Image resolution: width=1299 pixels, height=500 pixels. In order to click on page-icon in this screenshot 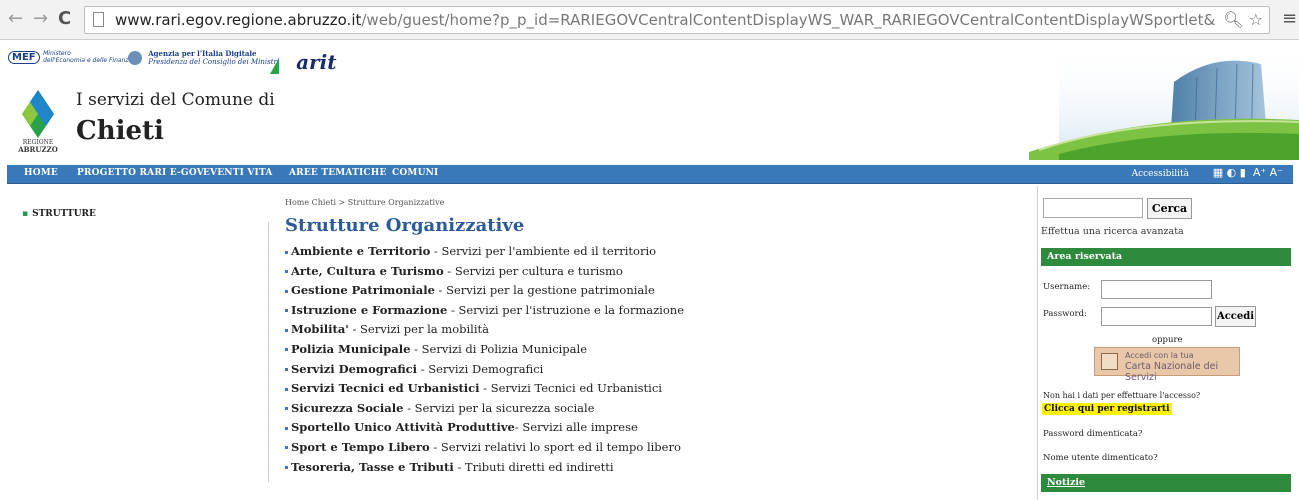, I will do `click(98, 19)`.